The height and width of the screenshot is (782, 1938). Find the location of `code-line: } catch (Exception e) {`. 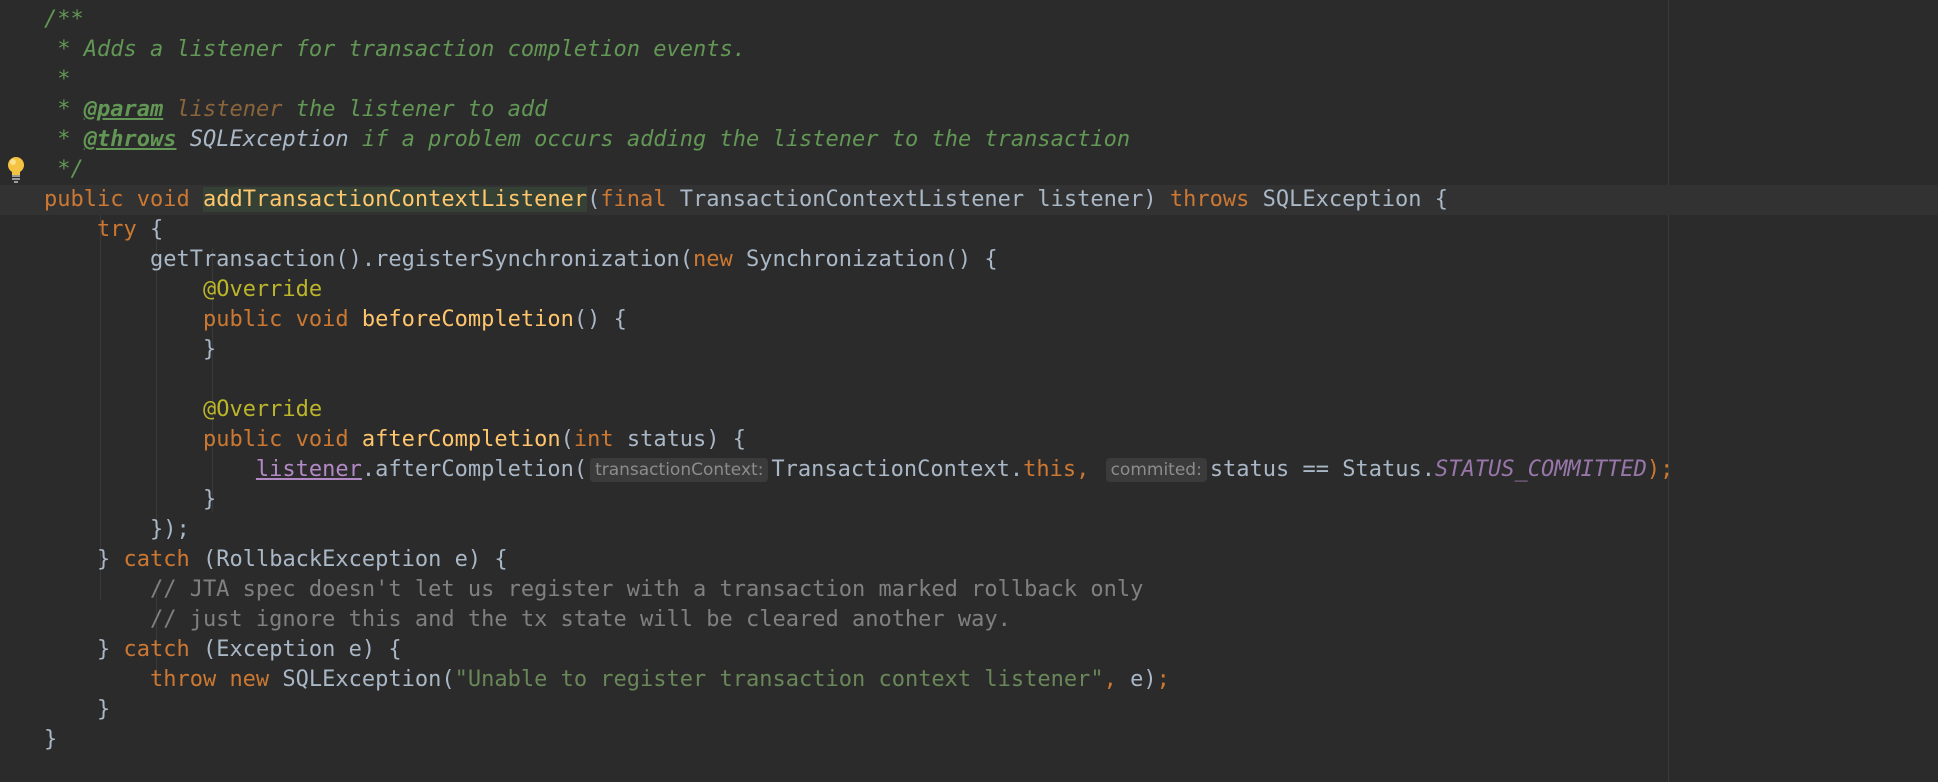

code-line: } catch (Exception e) { is located at coordinates (969, 650).